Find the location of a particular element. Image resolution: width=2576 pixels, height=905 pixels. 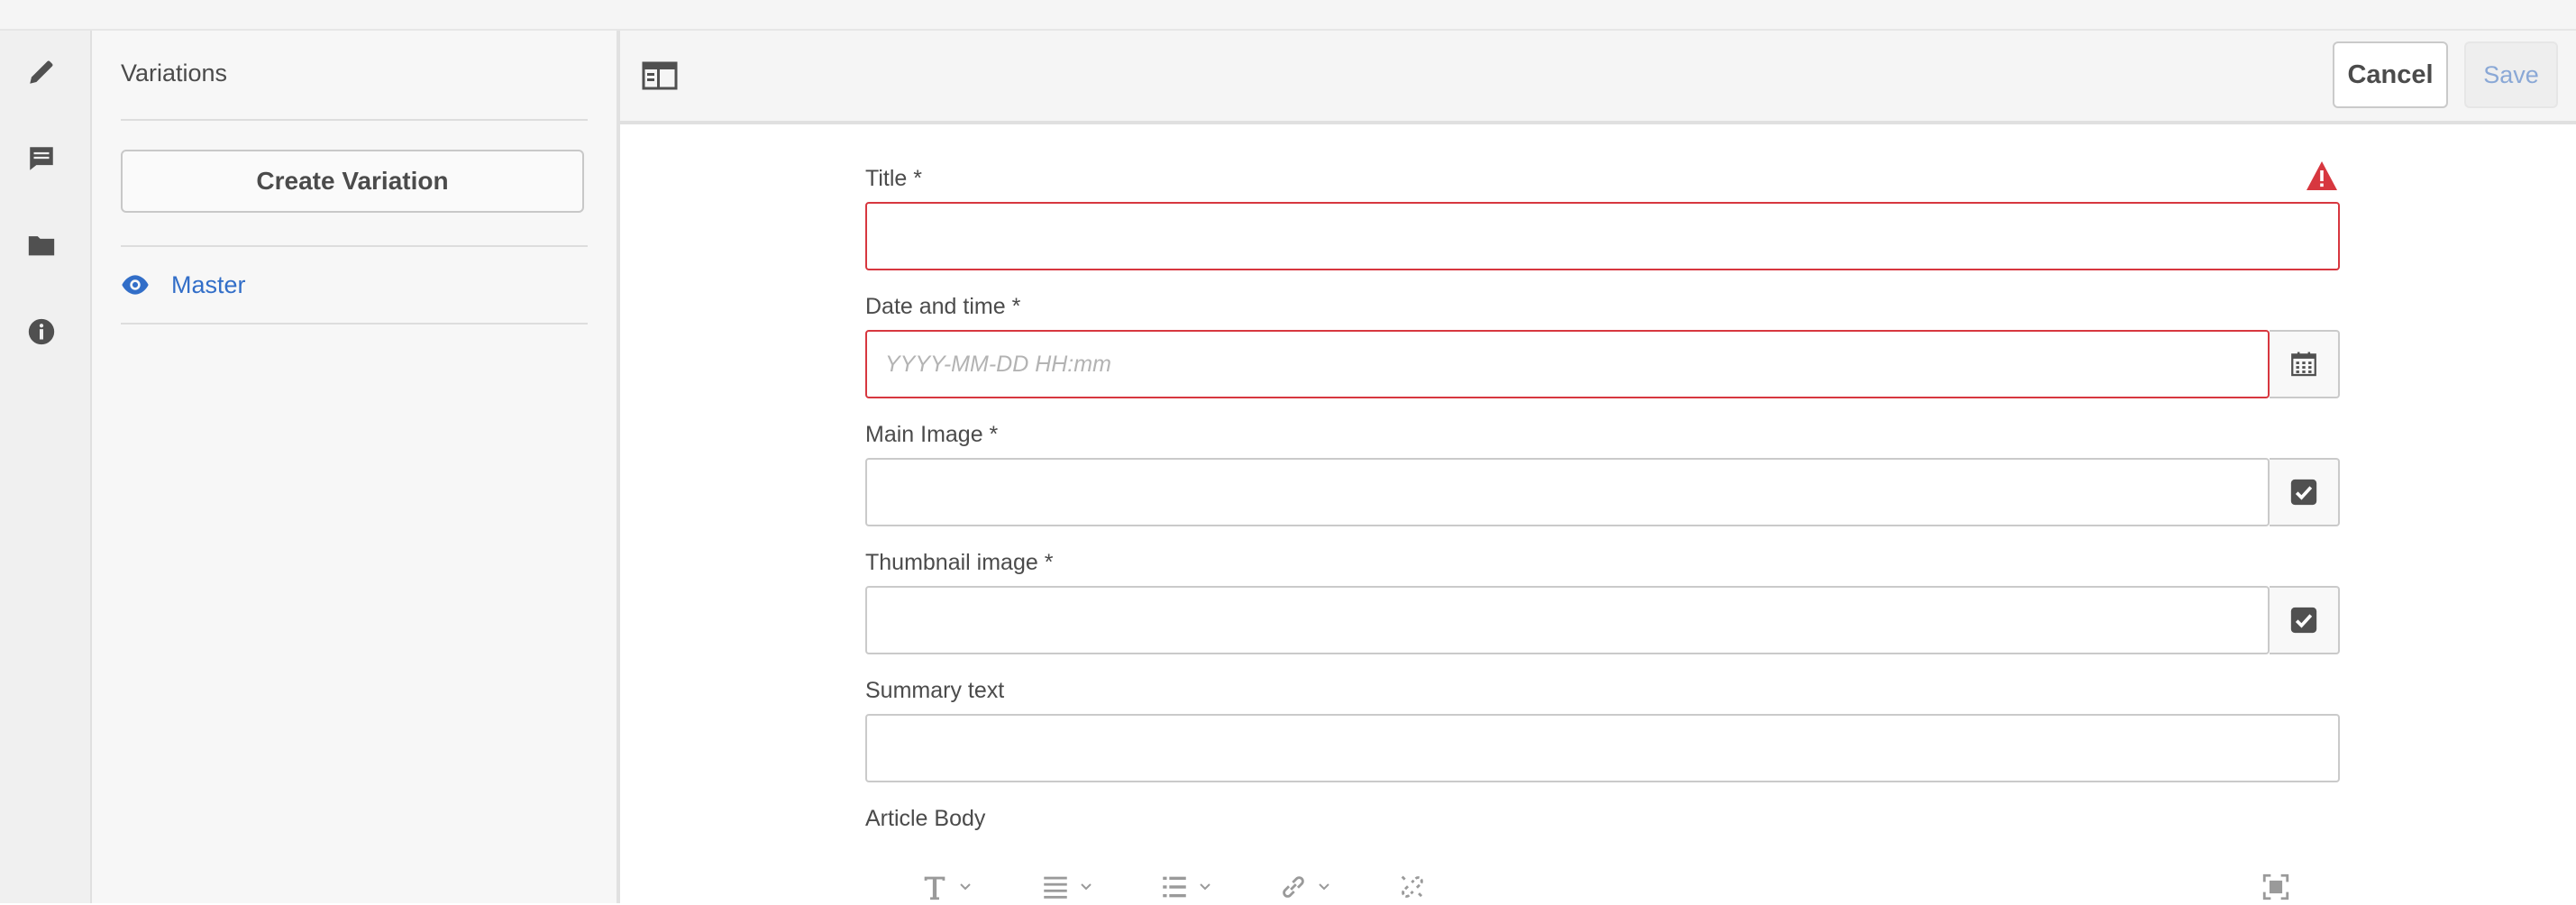

title-field is located at coordinates (1602, 236).